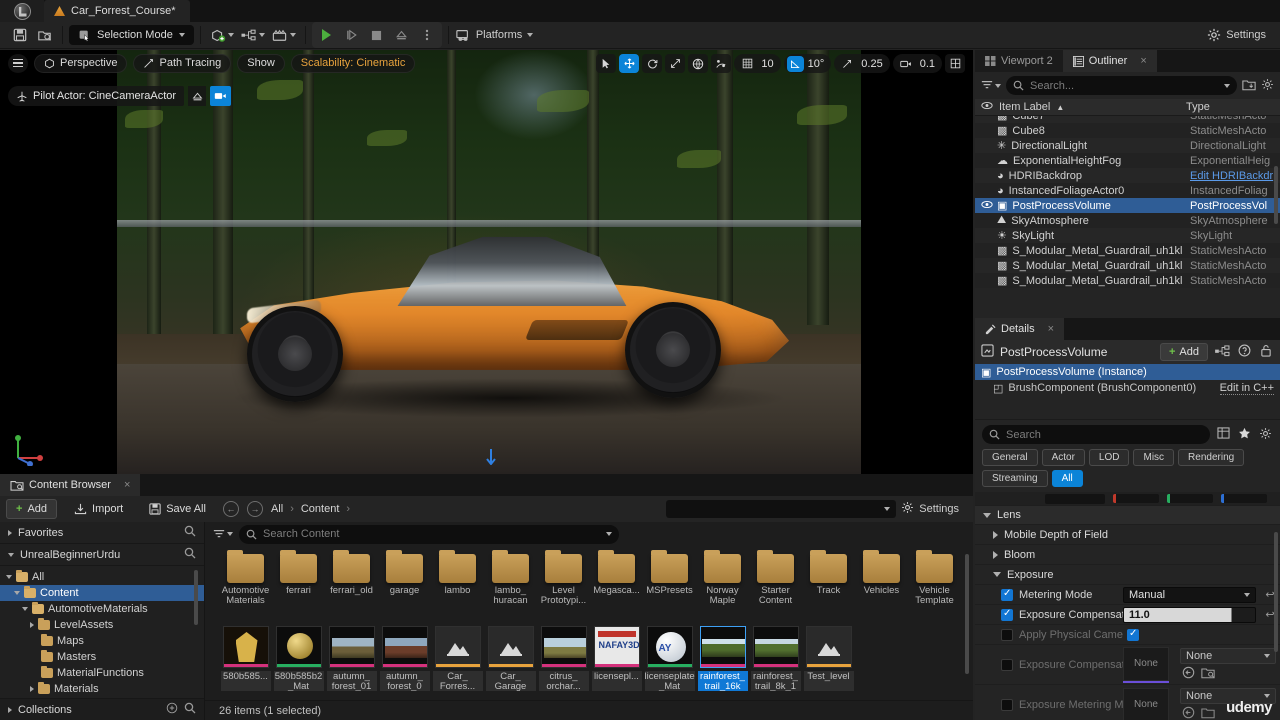  What do you see at coordinates (131, 35) in the screenshot?
I see `selection-mode-button: Selection Mode` at bounding box center [131, 35].